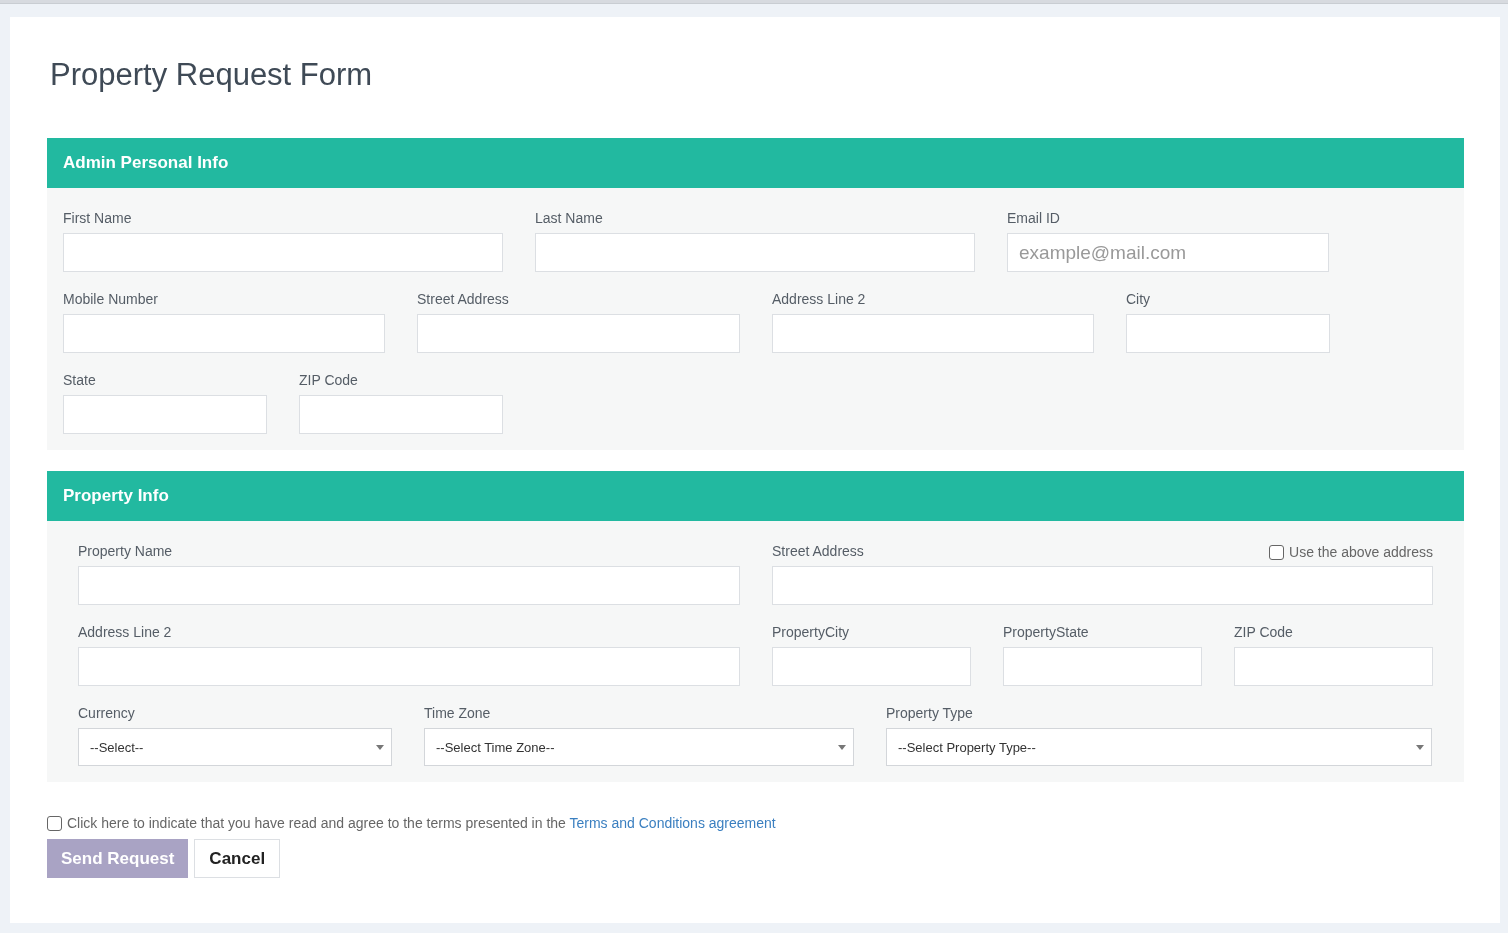  Describe the element at coordinates (1168, 252) in the screenshot. I see `input-field: example@mail.com` at that location.